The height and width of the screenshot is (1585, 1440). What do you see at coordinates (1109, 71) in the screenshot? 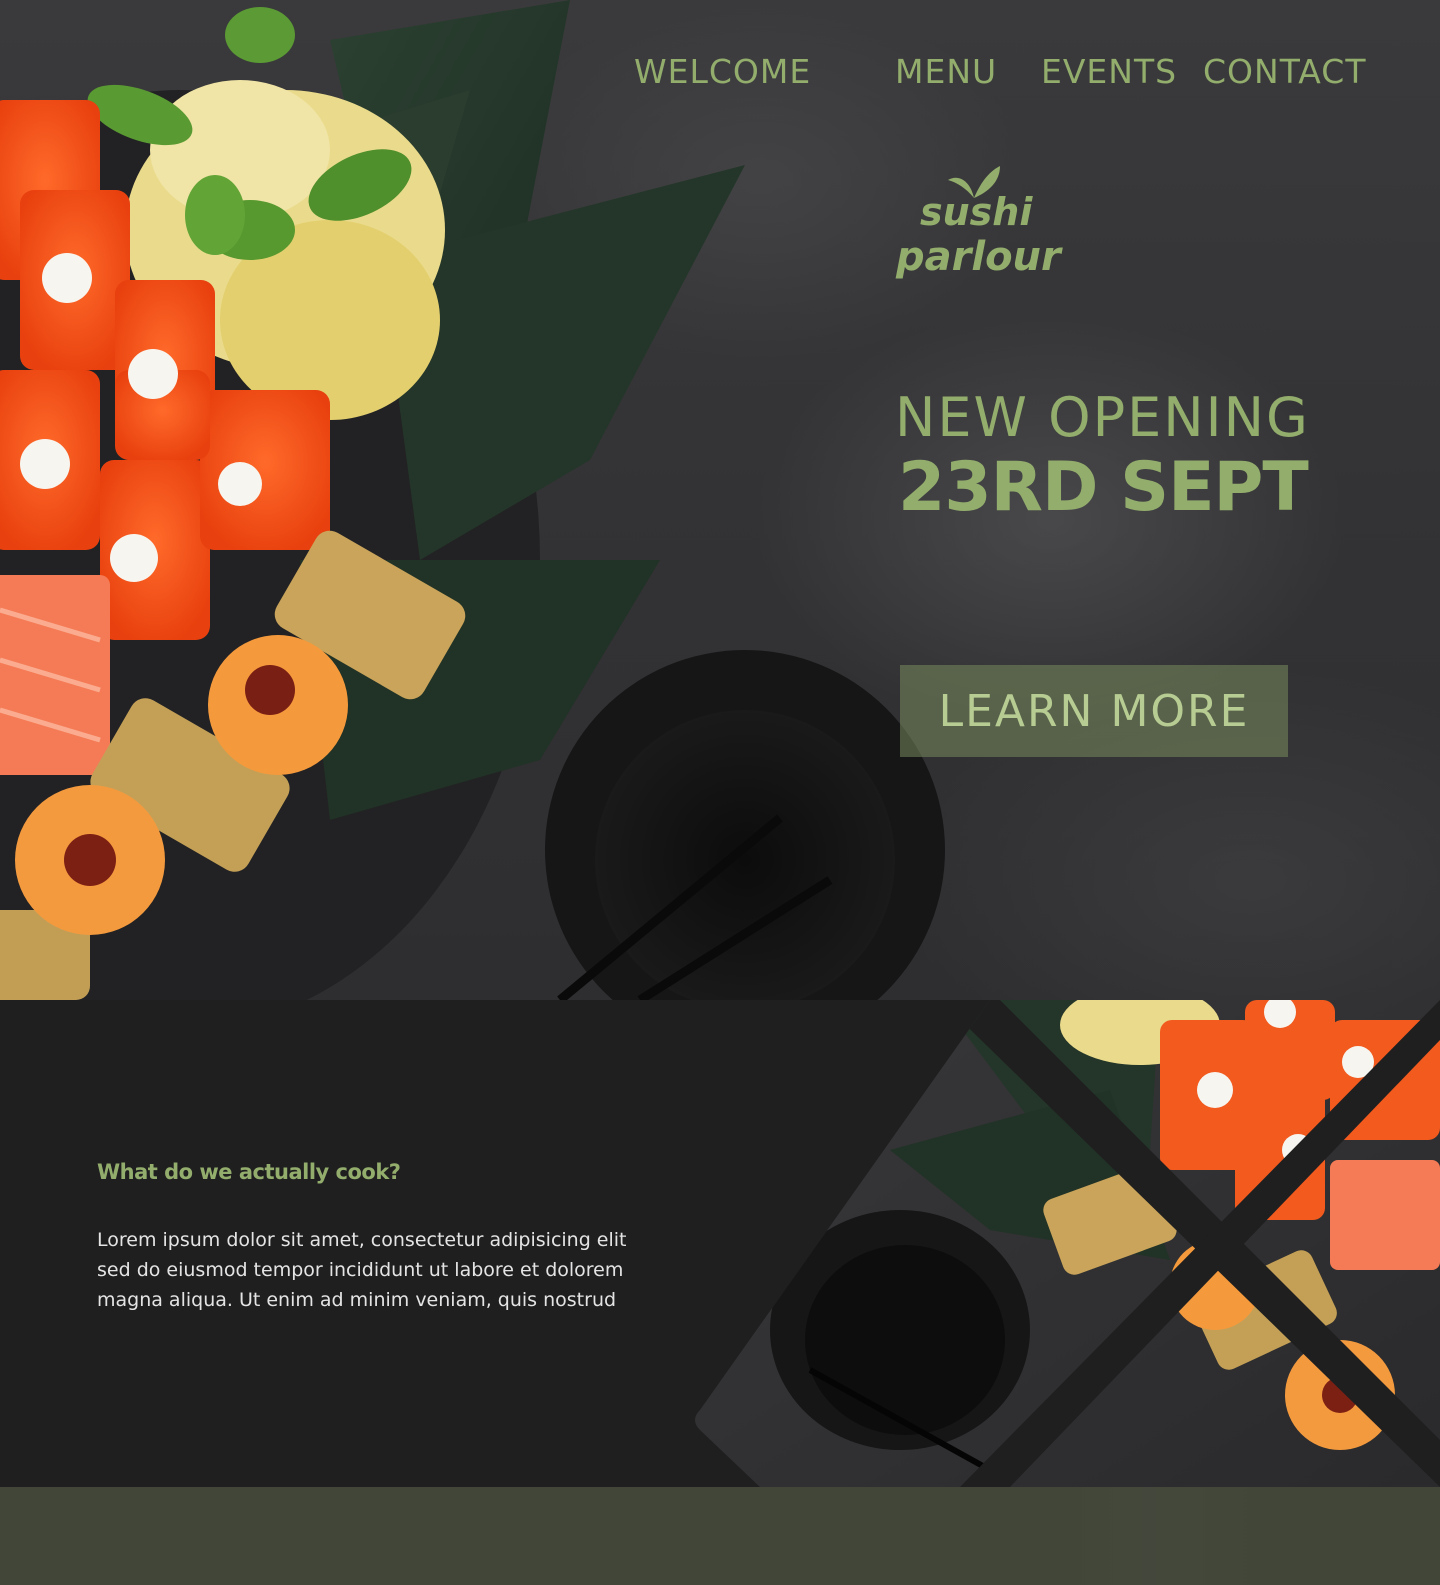
I see `nav-item-events: EVENTS` at bounding box center [1109, 71].